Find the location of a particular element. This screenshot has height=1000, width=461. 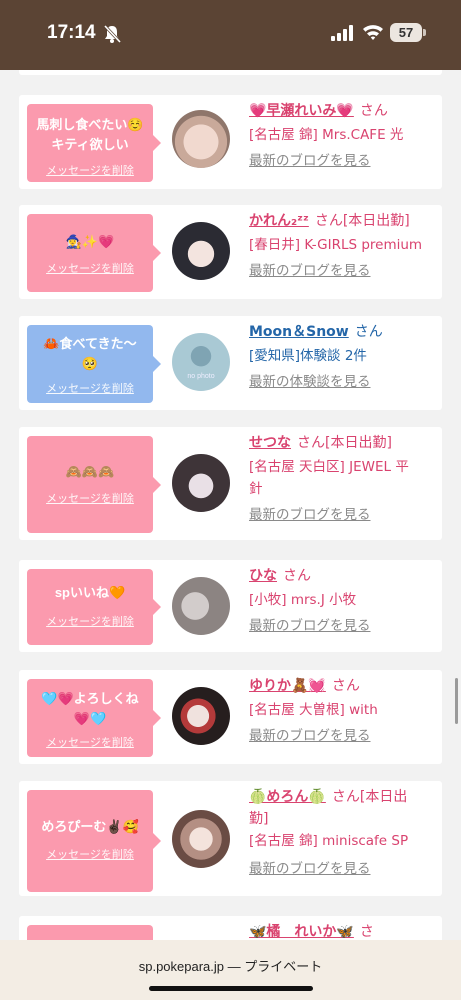

message-bubble: 🧙‍♀️✨💗 メッセージを削除 is located at coordinates (94, 253).